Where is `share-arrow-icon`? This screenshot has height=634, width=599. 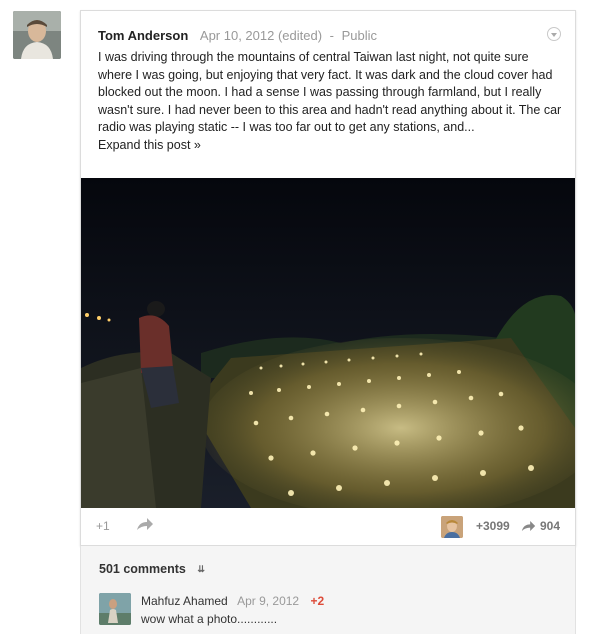
share-arrow-icon is located at coordinates (145, 526).